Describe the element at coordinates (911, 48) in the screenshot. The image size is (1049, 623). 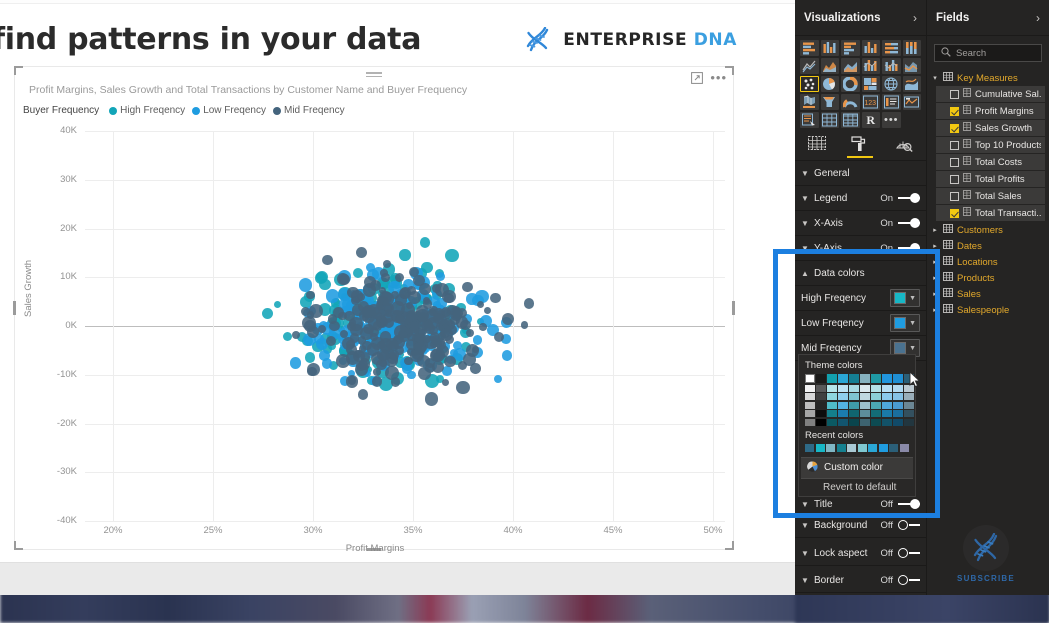
I see `viz-type-100-stacked-column-chart` at that location.